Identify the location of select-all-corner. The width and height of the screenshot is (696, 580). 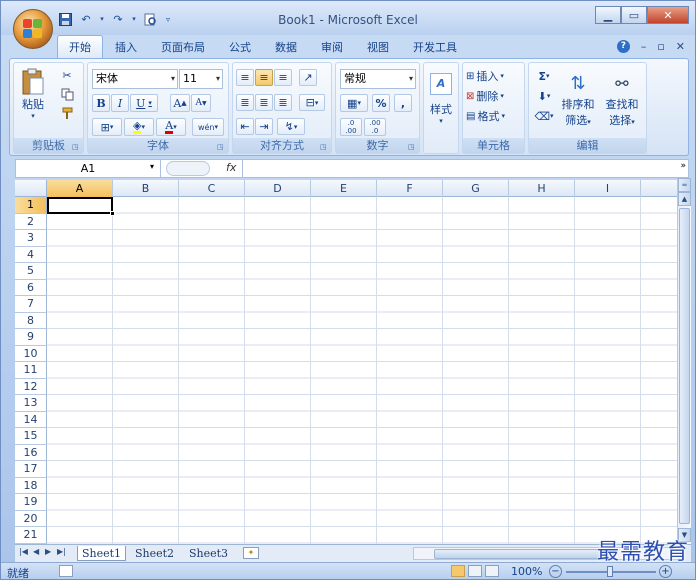
(31, 188).